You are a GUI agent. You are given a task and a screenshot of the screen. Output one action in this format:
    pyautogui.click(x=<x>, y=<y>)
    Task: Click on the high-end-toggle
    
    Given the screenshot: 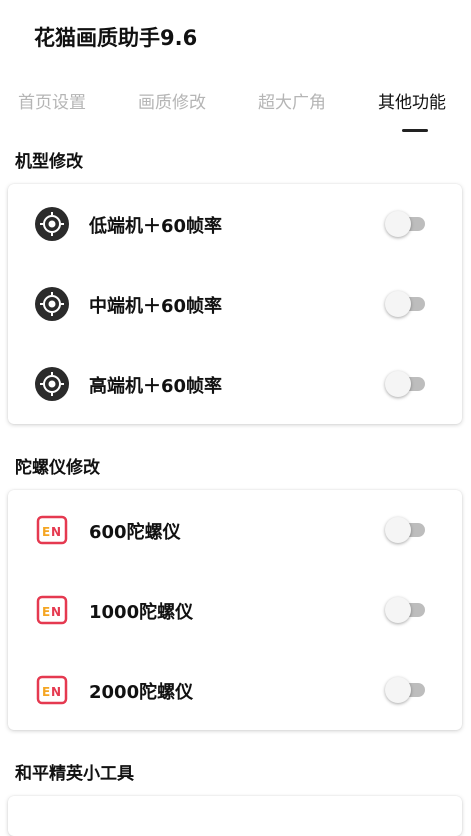 What is the action you would take?
    pyautogui.click(x=406, y=384)
    